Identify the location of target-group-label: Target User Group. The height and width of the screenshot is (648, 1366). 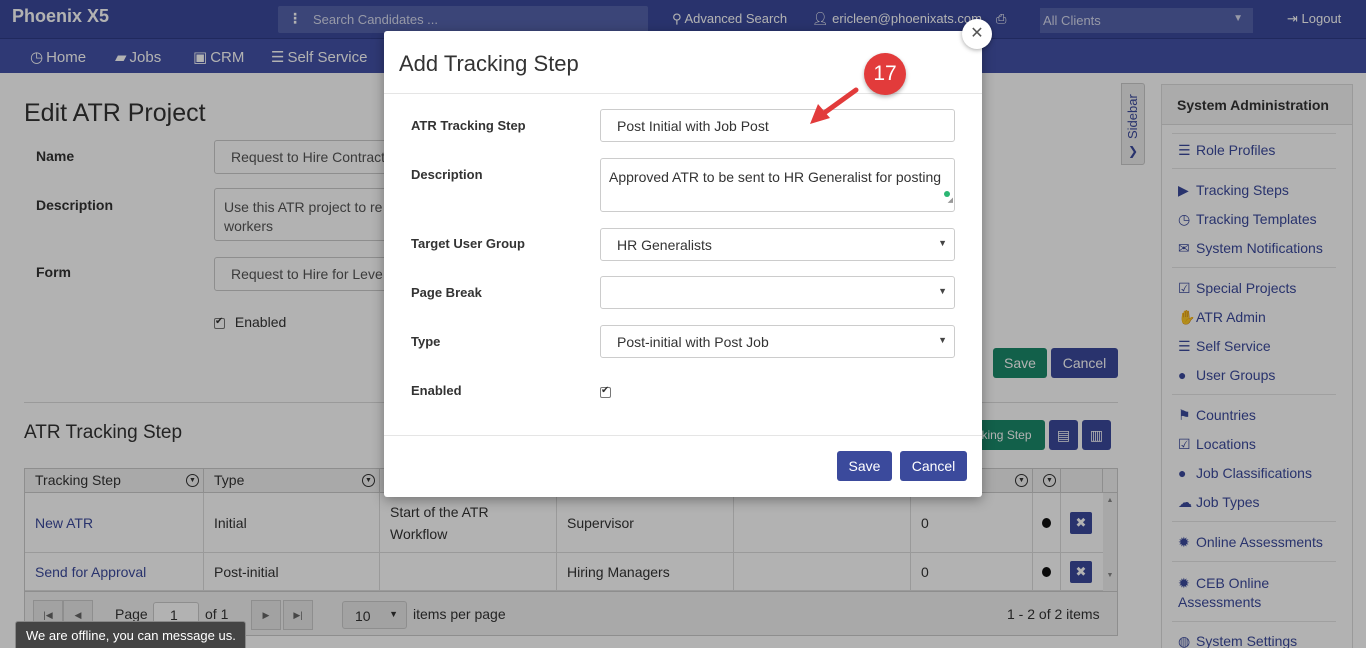
(468, 243).